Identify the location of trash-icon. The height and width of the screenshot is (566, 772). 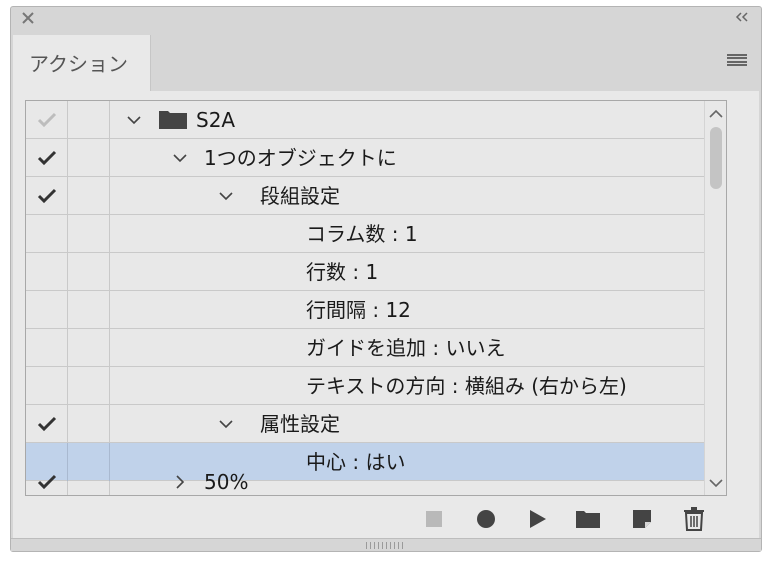
(694, 519).